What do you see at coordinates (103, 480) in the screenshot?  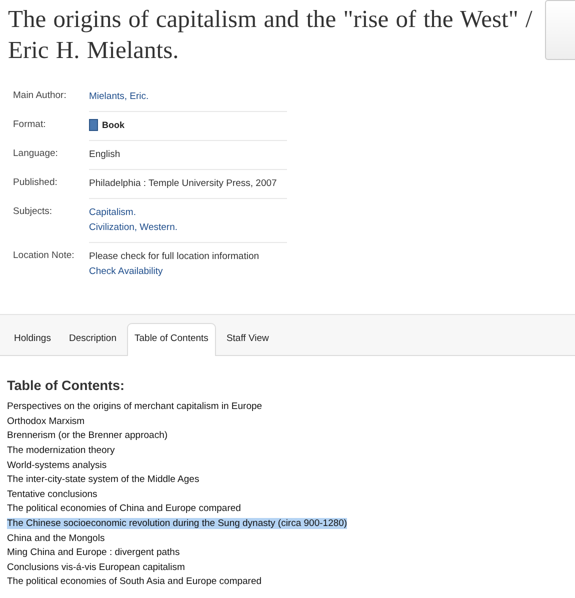 I see `contents-entry: The inter-city-state system of the Middle Ages` at bounding box center [103, 480].